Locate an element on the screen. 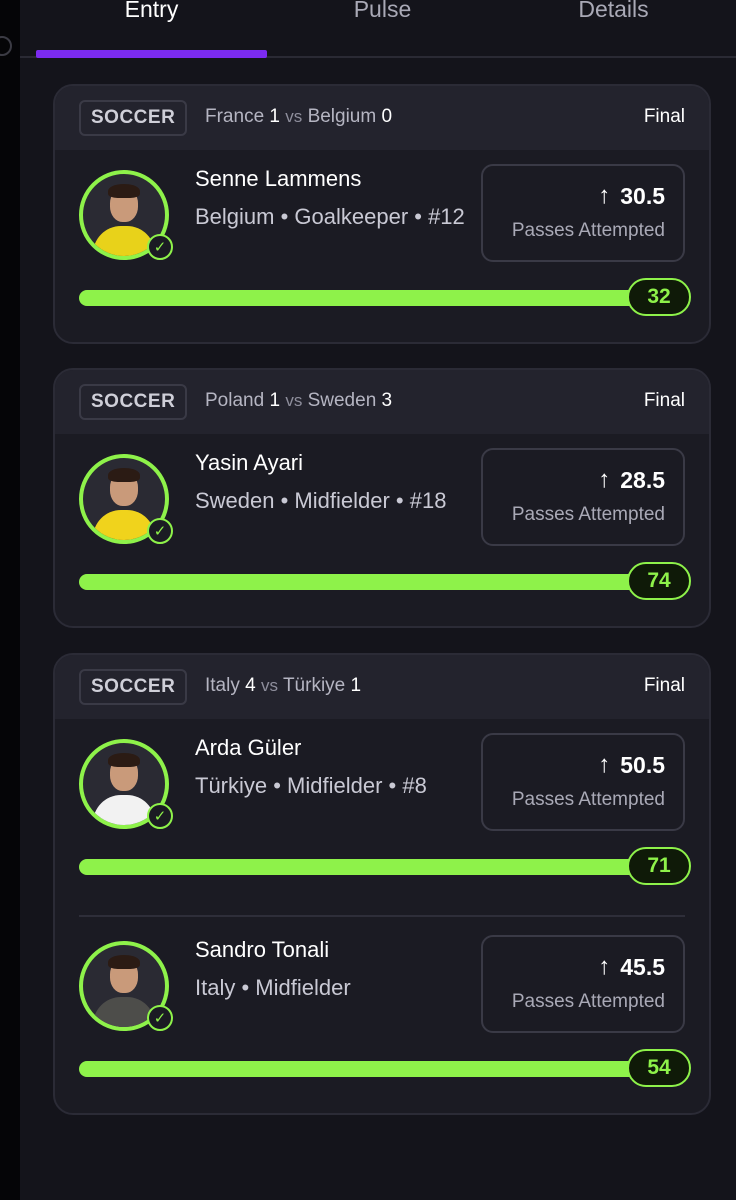 The width and height of the screenshot is (736, 1200). home-team: Poland is located at coordinates (235, 400).